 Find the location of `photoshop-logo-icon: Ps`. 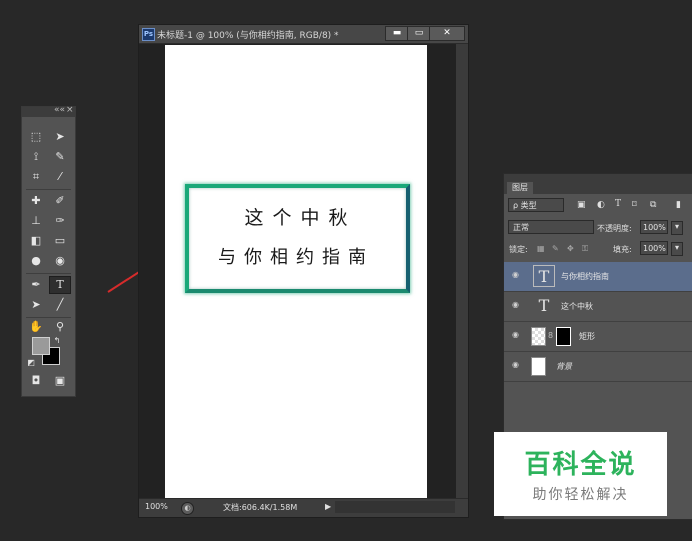

photoshop-logo-icon: Ps is located at coordinates (148, 34).